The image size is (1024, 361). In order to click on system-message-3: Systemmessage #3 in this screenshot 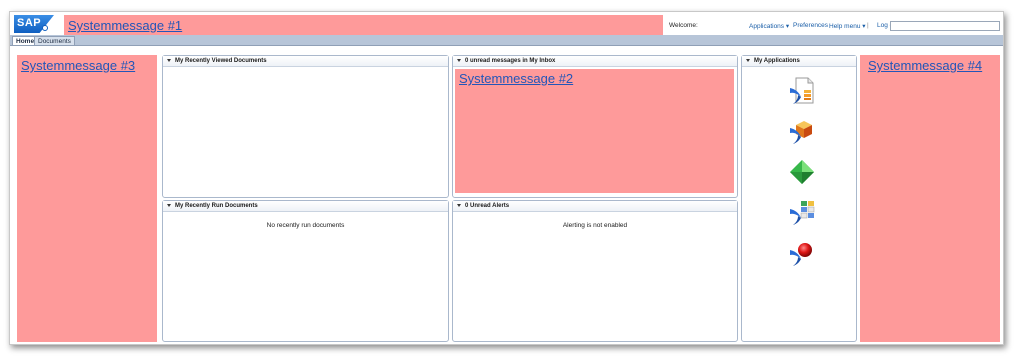, I will do `click(87, 198)`.